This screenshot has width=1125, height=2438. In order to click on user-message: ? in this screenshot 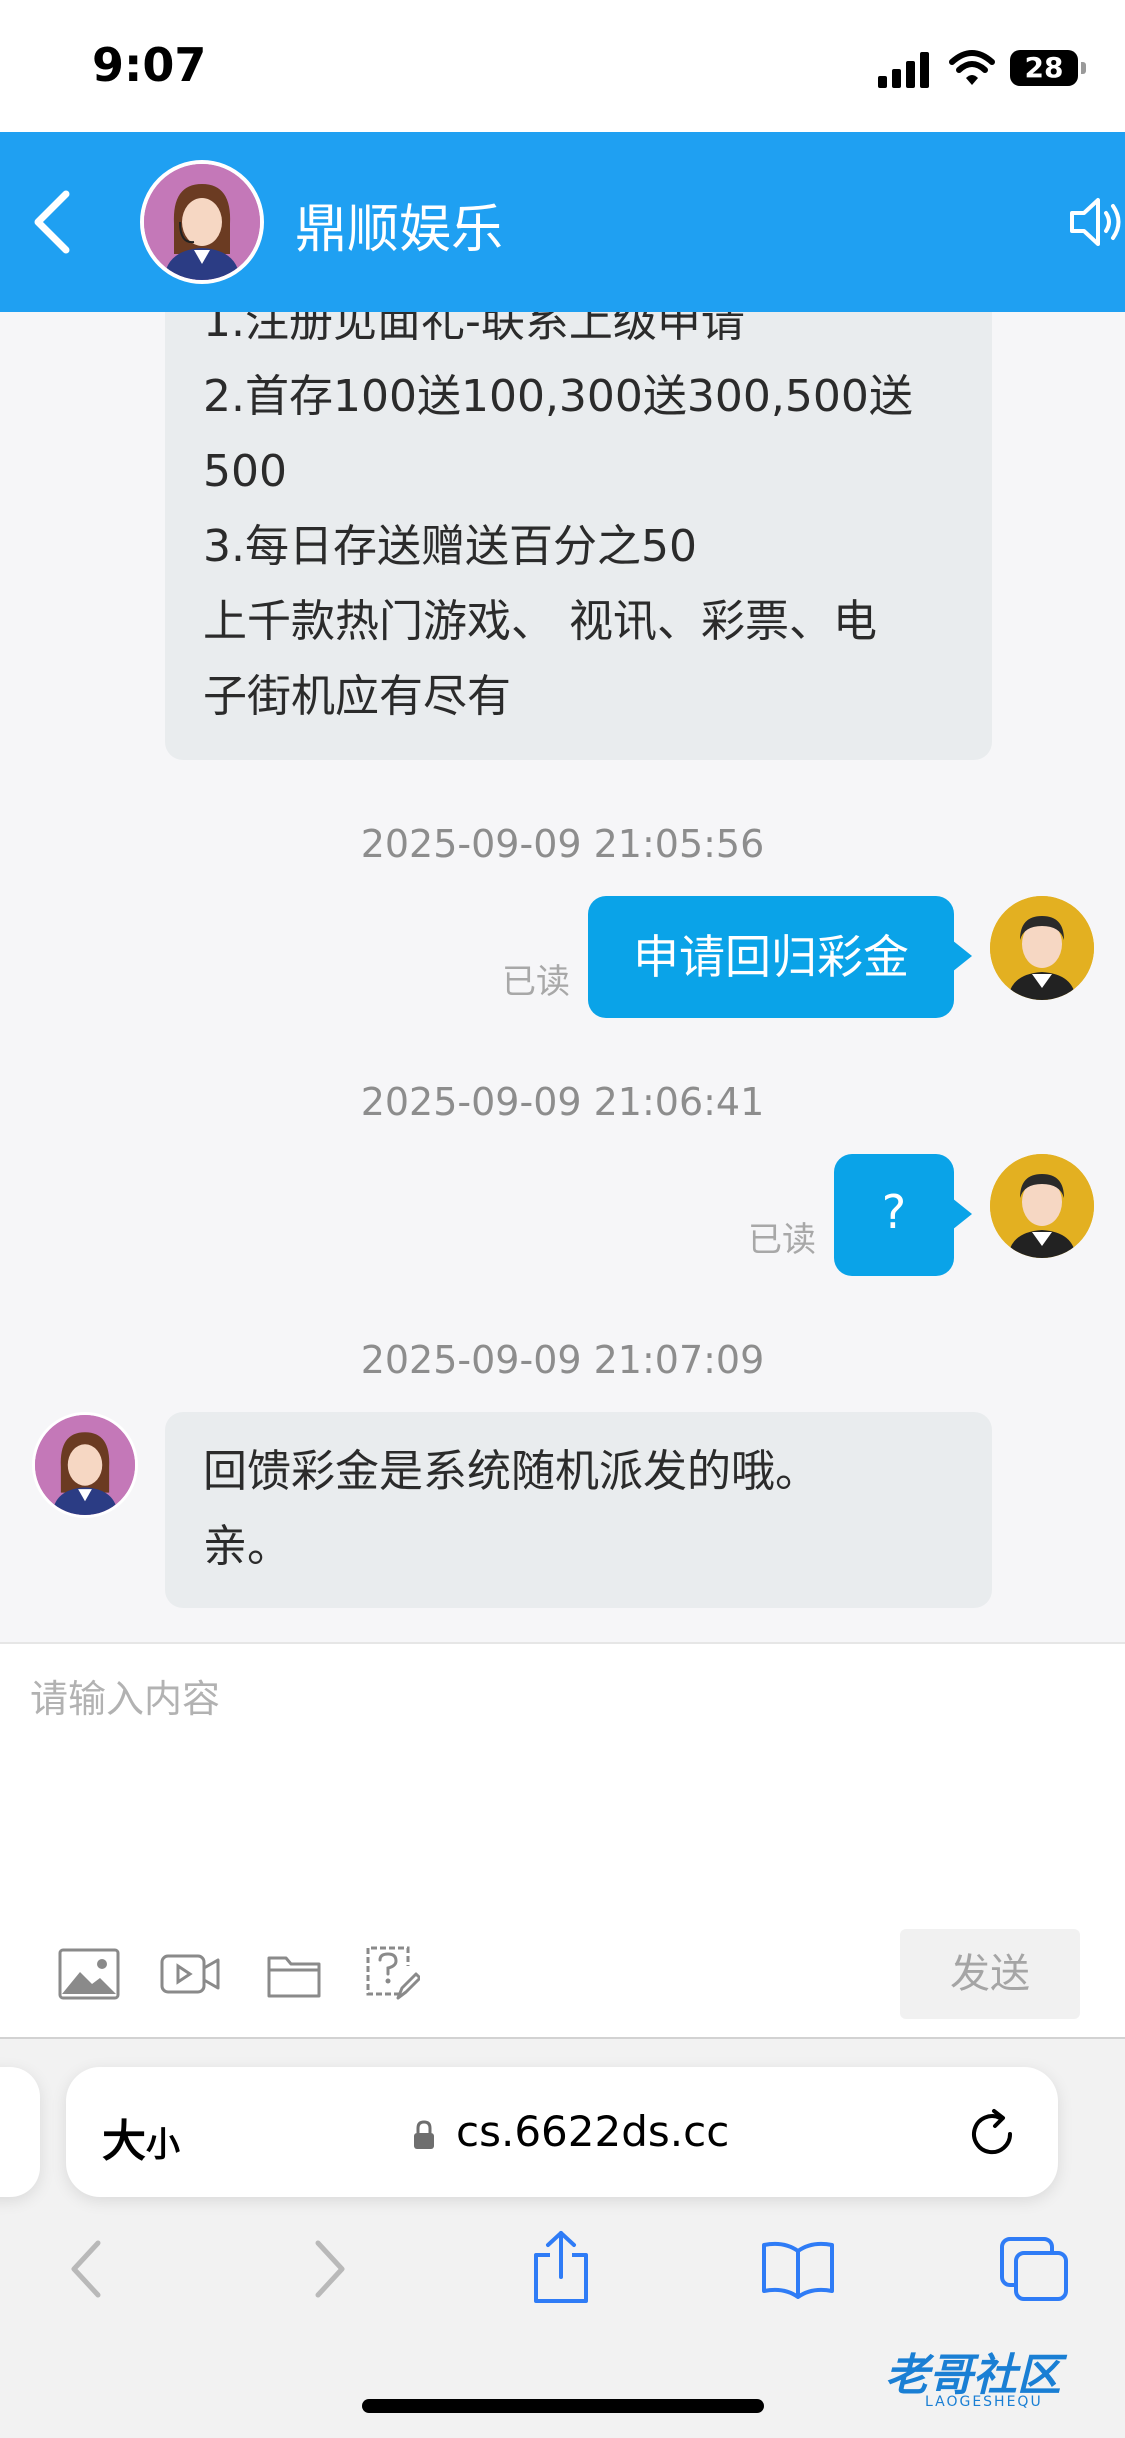, I will do `click(894, 1215)`.